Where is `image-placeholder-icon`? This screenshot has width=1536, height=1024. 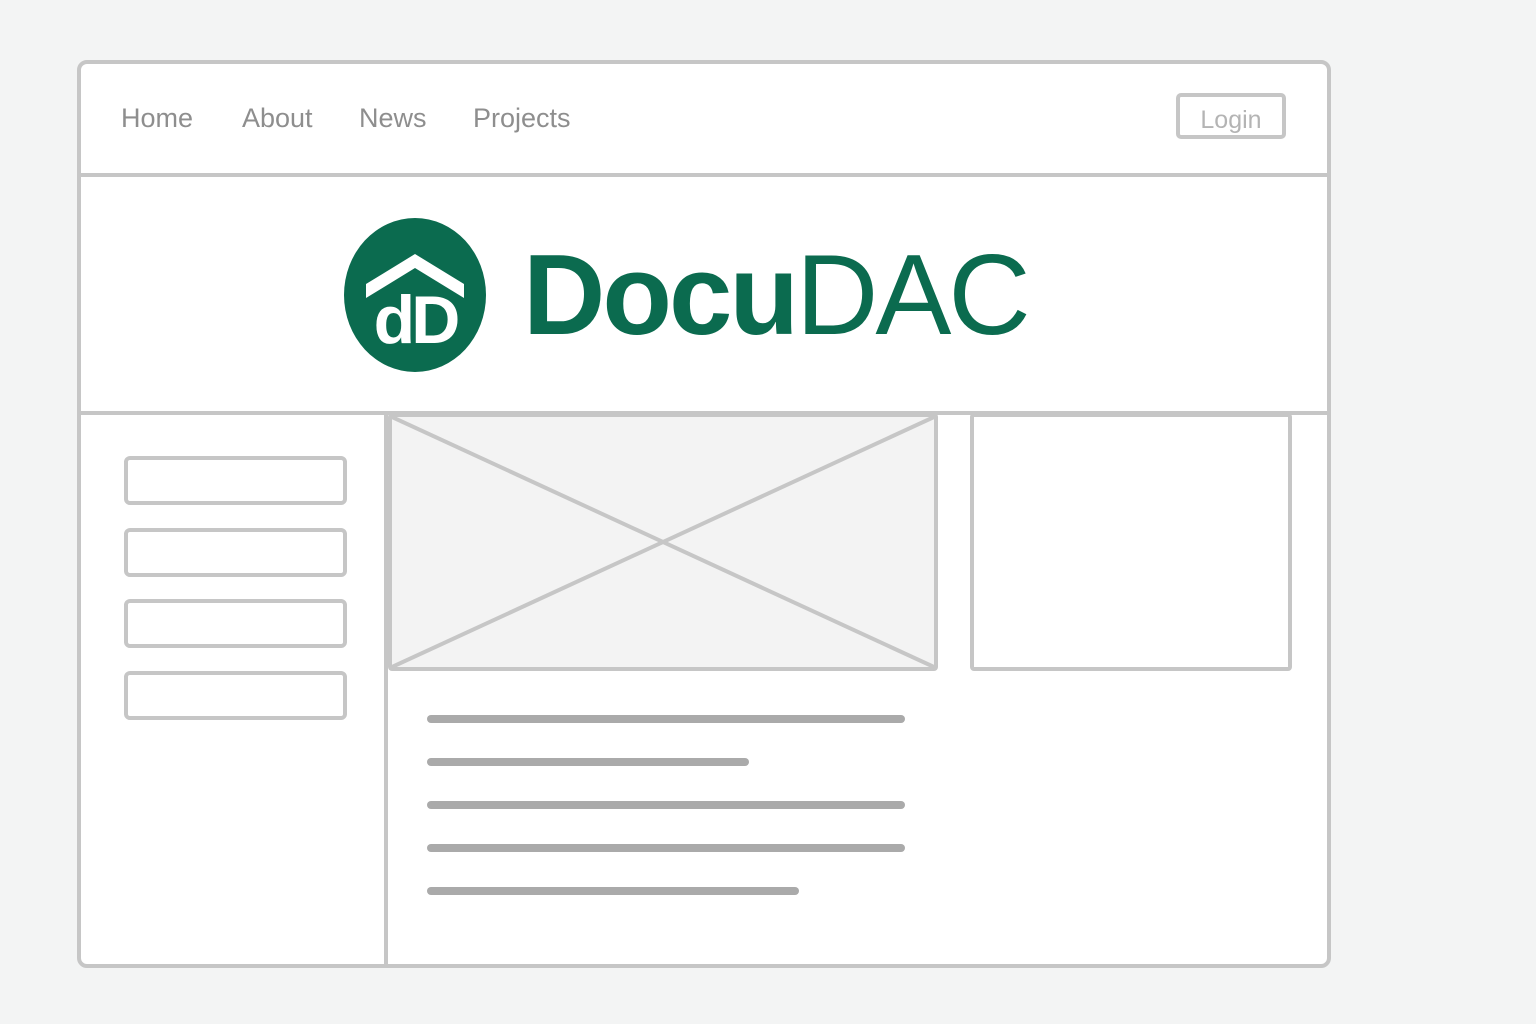
image-placeholder-icon is located at coordinates (663, 542).